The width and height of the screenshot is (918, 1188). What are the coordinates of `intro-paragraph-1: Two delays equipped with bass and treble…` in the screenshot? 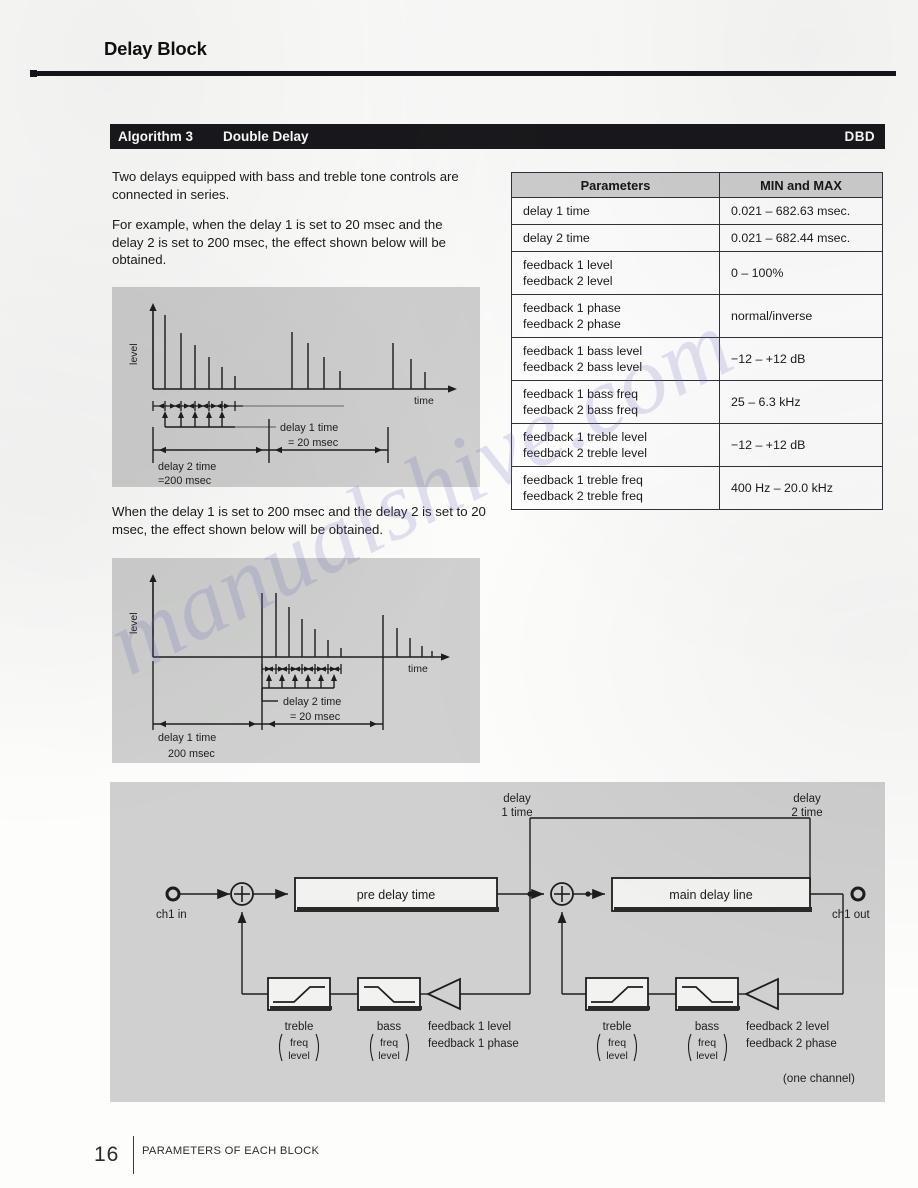 It's located at (285, 185).